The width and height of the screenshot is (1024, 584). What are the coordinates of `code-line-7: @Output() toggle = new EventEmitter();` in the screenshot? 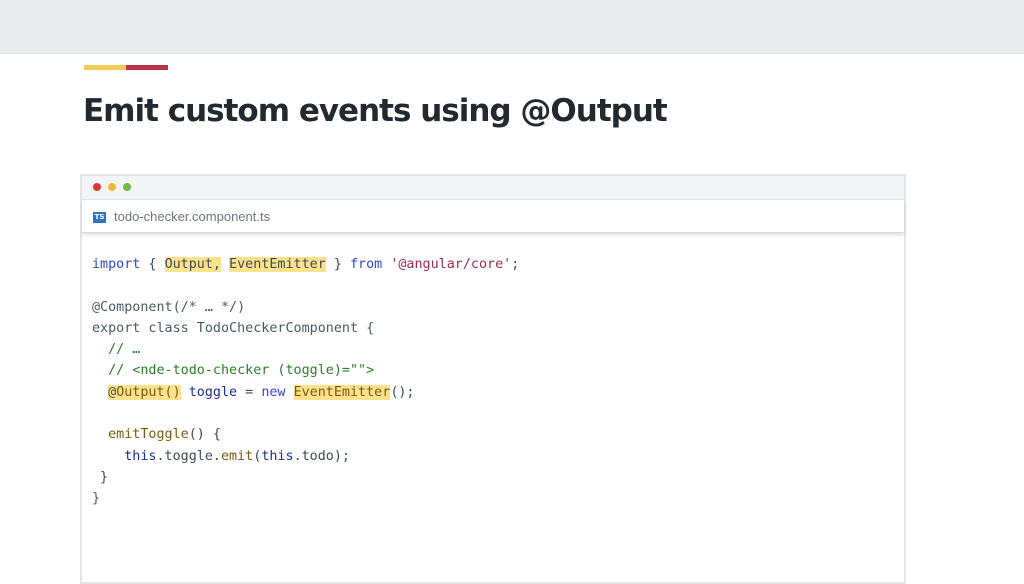 It's located at (305, 392).